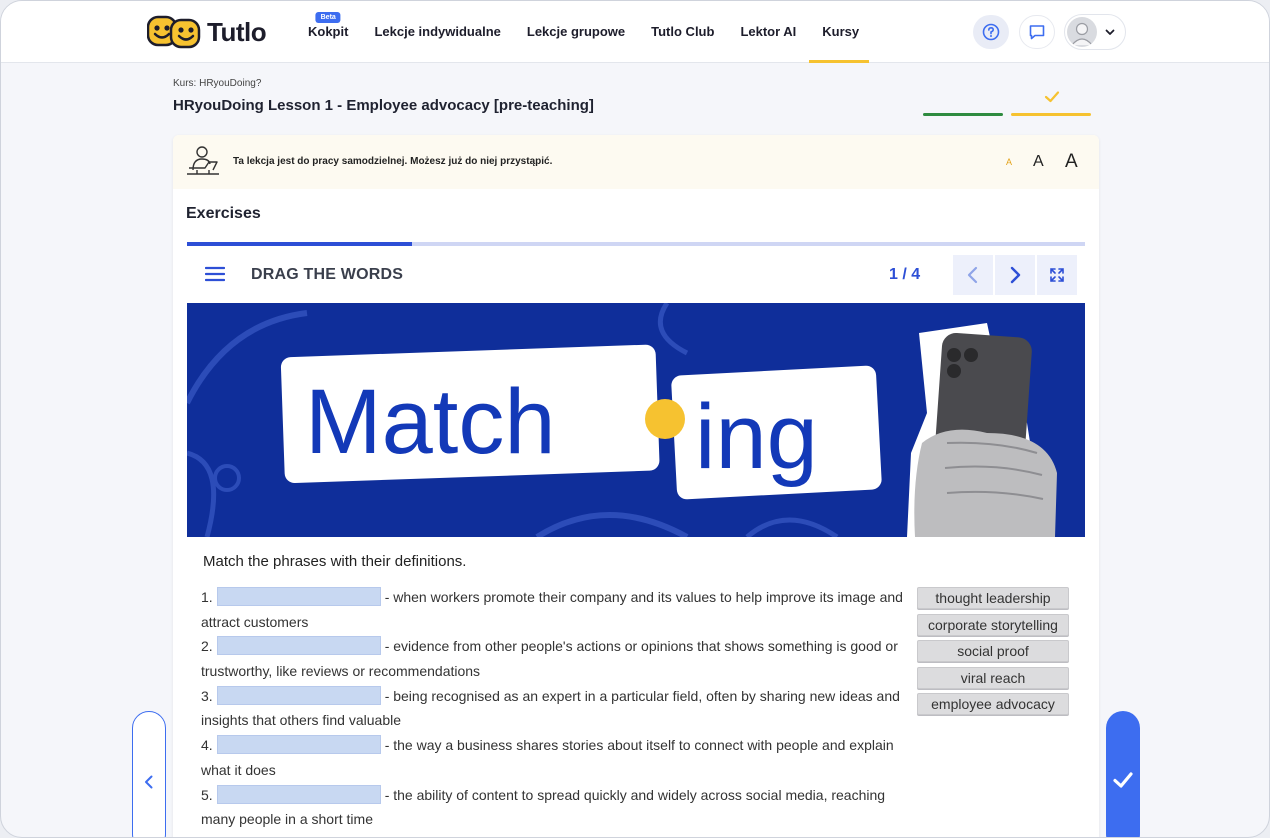 This screenshot has height=838, width=1270. What do you see at coordinates (207, 695) in the screenshot?
I see `item-number: 3.` at bounding box center [207, 695].